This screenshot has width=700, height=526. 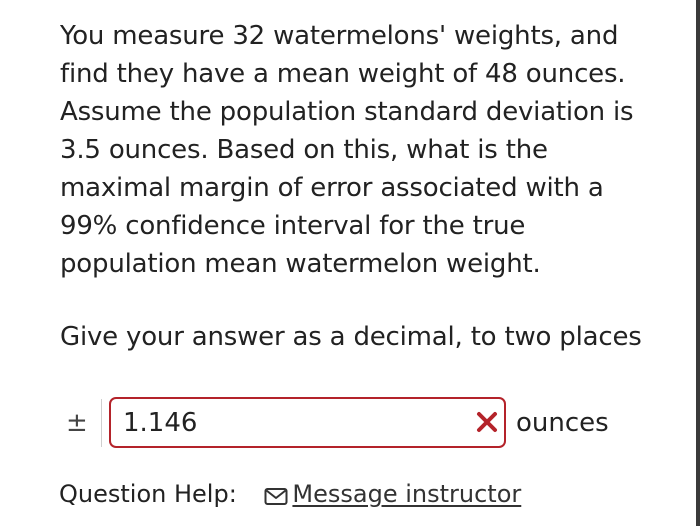 What do you see at coordinates (276, 493) in the screenshot?
I see `mail-icon` at bounding box center [276, 493].